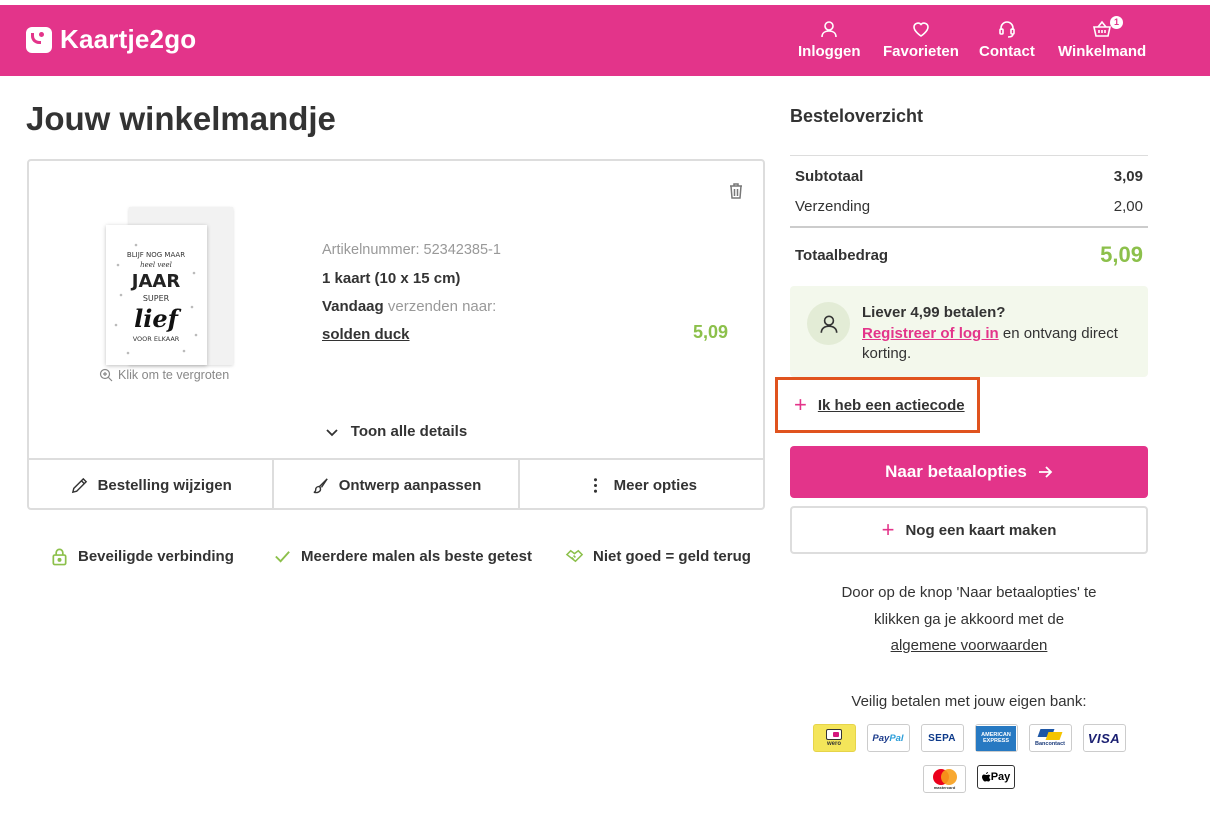  I want to click on visa-icon: VISA, so click(1104, 738).